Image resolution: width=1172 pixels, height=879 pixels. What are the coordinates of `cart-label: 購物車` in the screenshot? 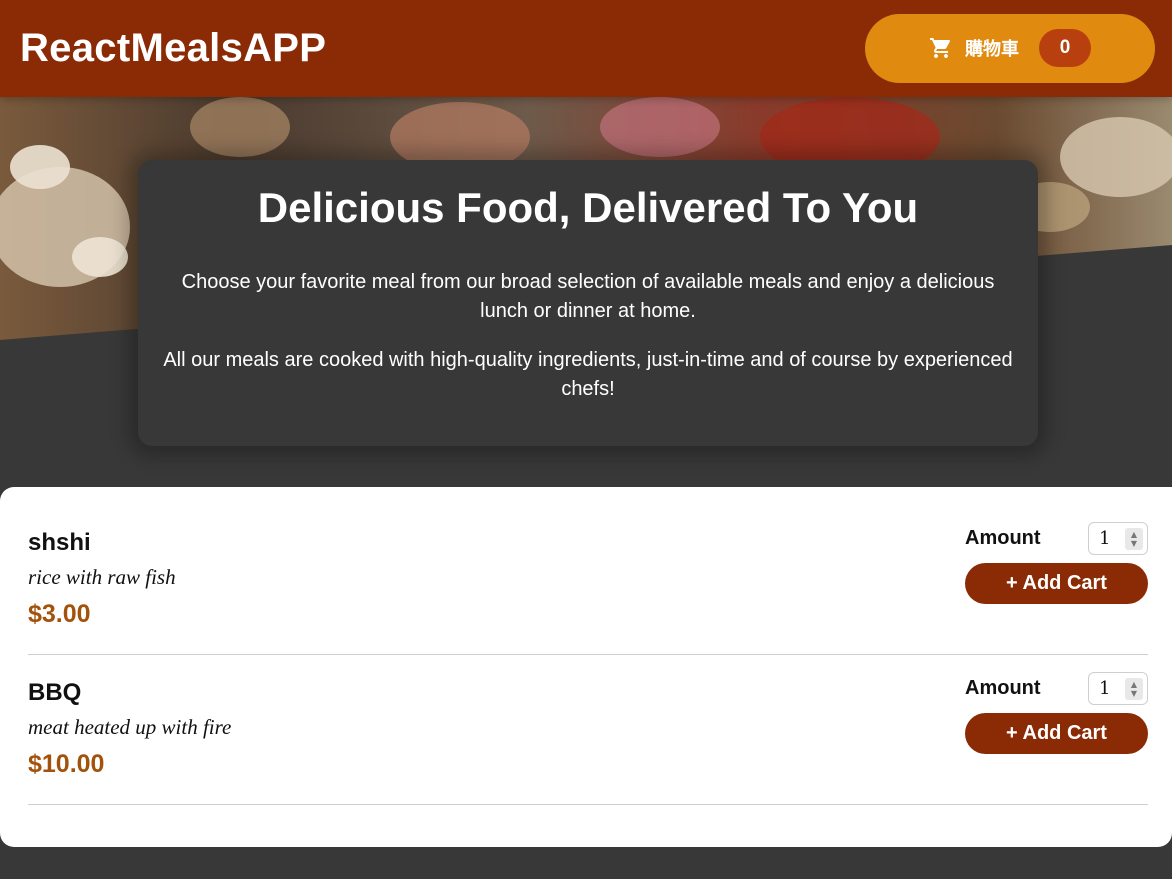 It's located at (992, 49).